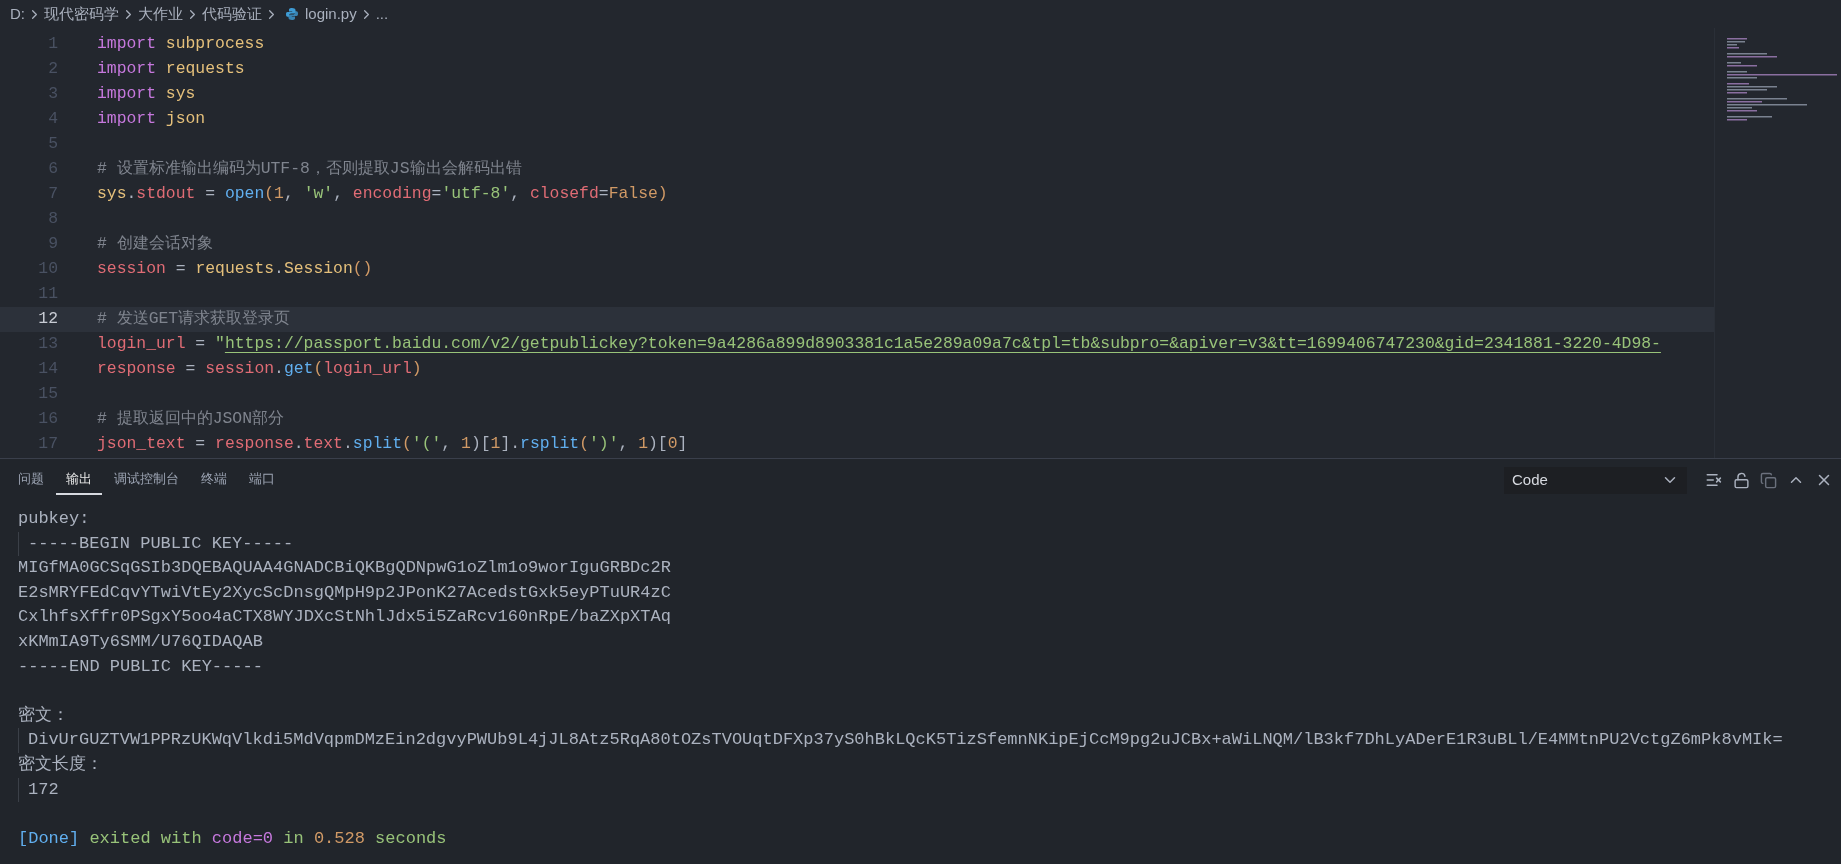 This screenshot has height=864, width=1841. Describe the element at coordinates (146, 94) in the screenshot. I see `code-line: import sys` at that location.